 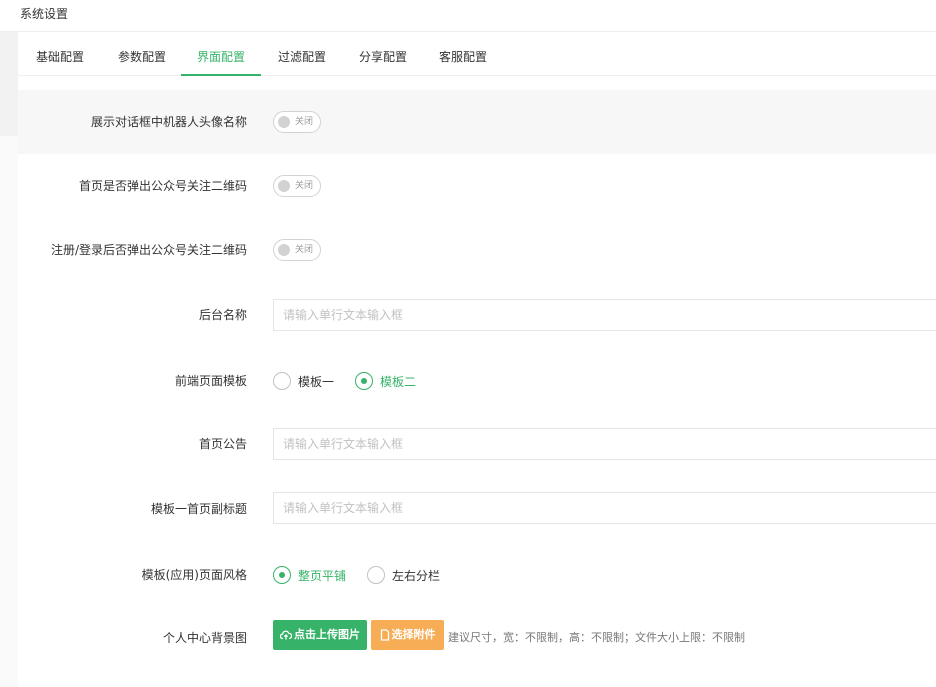 I want to click on size-hint: 建议尺寸，宽：不限制，高：不限制；文件大小上限：不限制, so click(x=596, y=637).